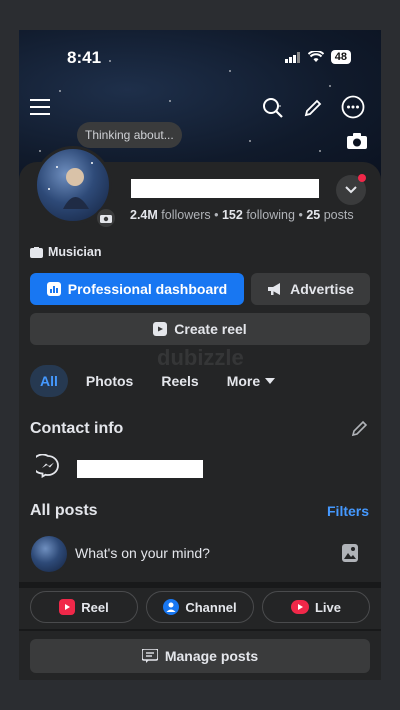 This screenshot has width=400, height=710. What do you see at coordinates (200, 585) in the screenshot?
I see `section-divider` at bounding box center [200, 585].